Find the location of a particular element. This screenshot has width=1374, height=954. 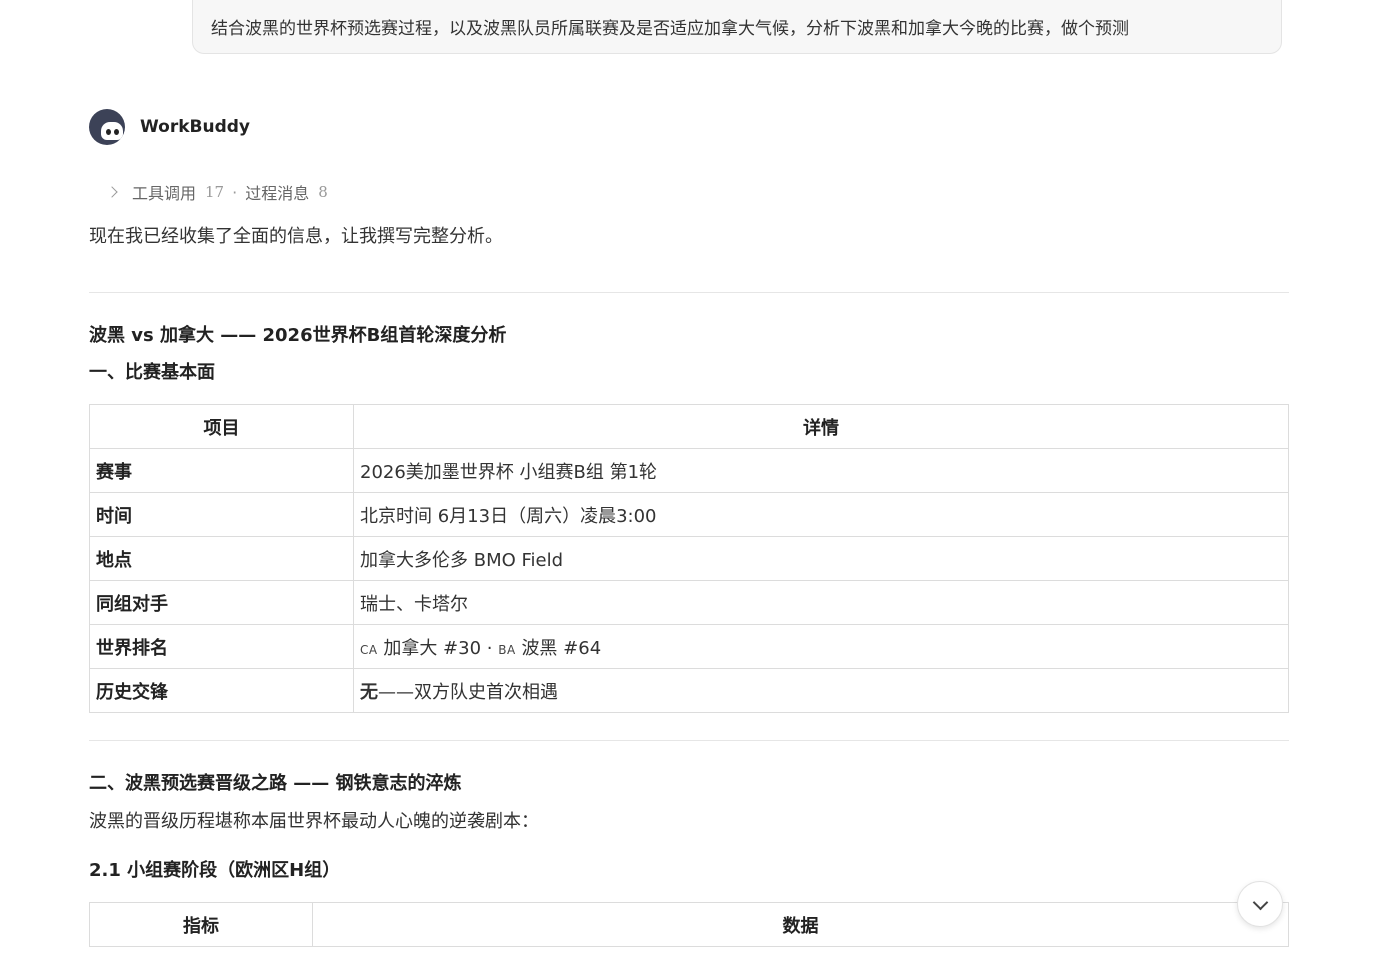

process-messages-count: 8 is located at coordinates (323, 192).